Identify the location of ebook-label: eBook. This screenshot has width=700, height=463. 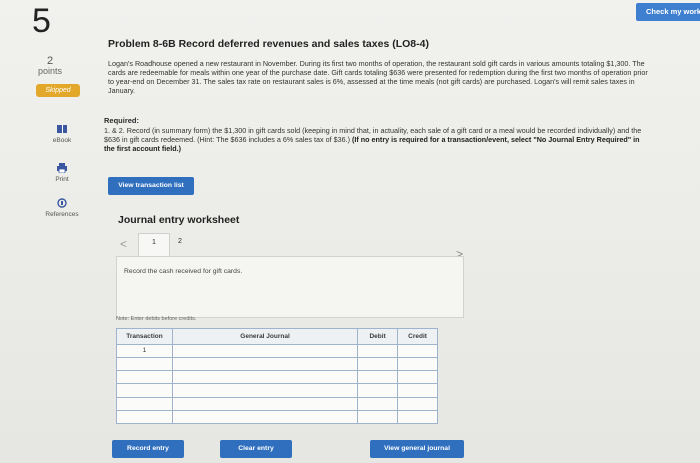
(62, 140).